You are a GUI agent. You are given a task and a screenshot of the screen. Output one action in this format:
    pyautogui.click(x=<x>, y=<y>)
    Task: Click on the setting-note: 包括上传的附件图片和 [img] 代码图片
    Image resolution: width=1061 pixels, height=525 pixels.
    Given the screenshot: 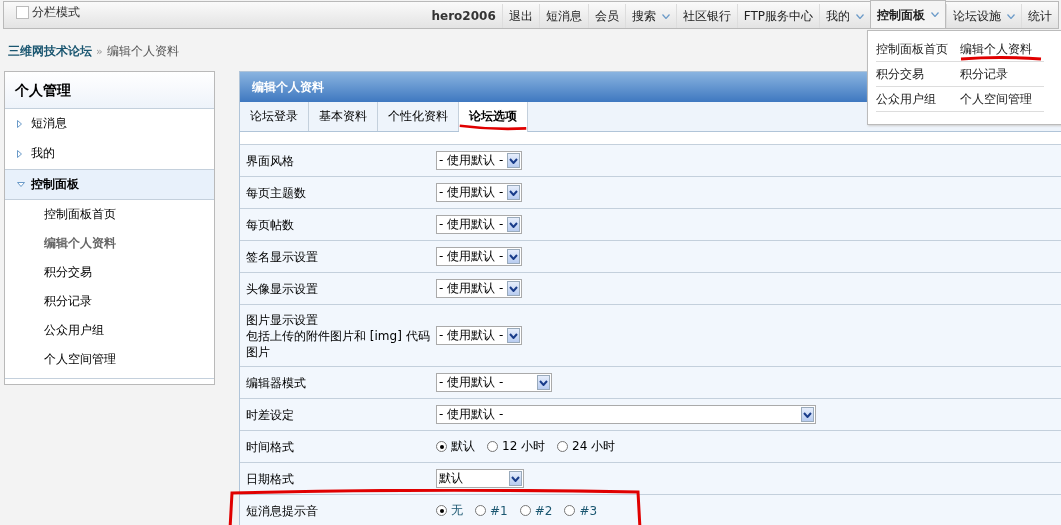 What is the action you would take?
    pyautogui.click(x=338, y=343)
    